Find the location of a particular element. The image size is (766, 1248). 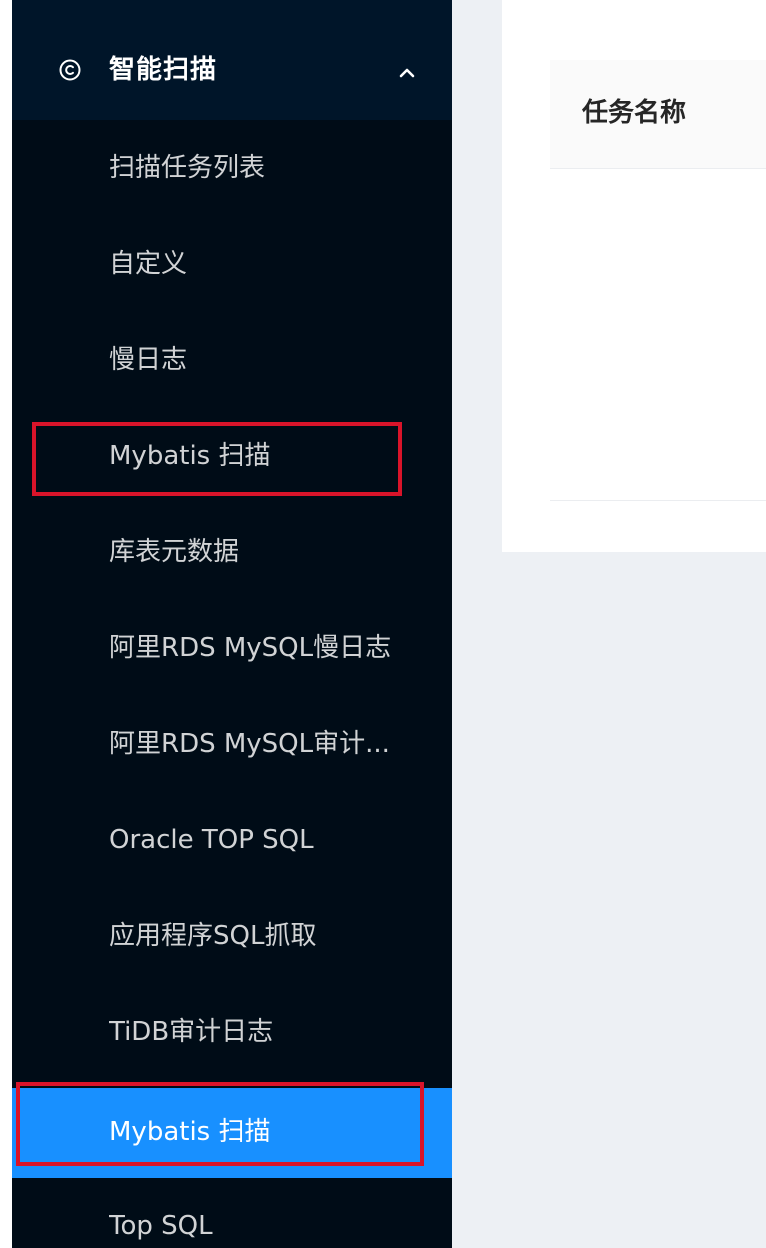

sidebar-item-mybatis-scan: Mybatis 扫描 is located at coordinates (232, 456).